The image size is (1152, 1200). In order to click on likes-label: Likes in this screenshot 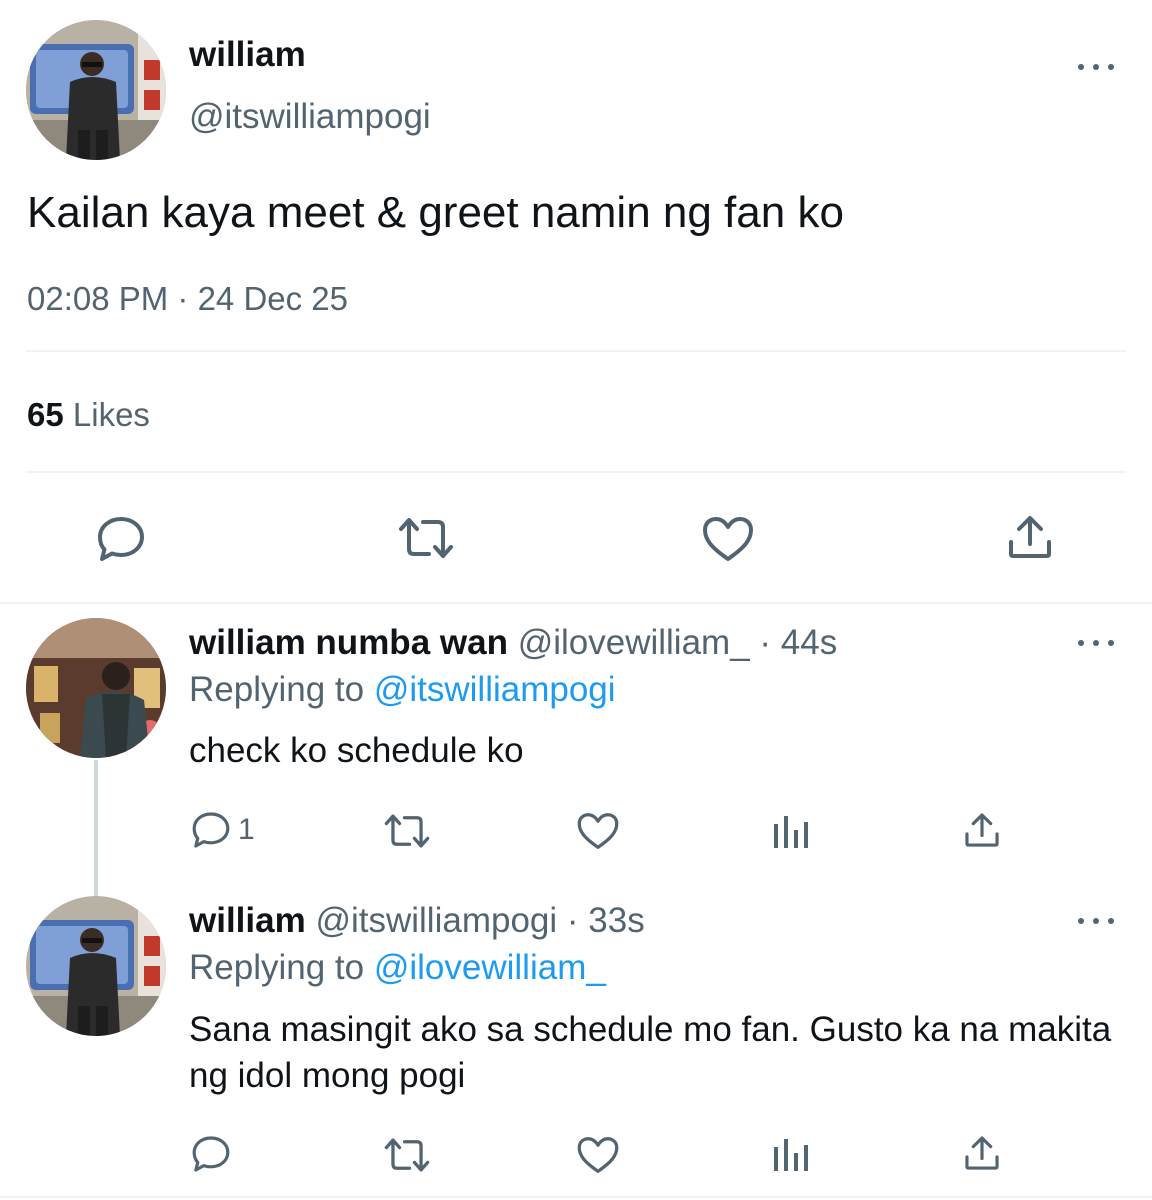, I will do `click(111, 414)`.